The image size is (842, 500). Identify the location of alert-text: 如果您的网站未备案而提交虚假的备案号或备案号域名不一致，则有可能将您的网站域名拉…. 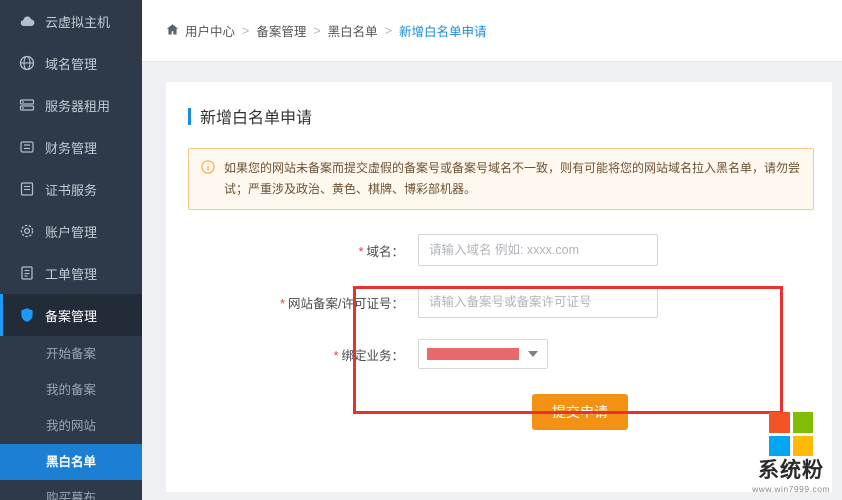
(512, 178).